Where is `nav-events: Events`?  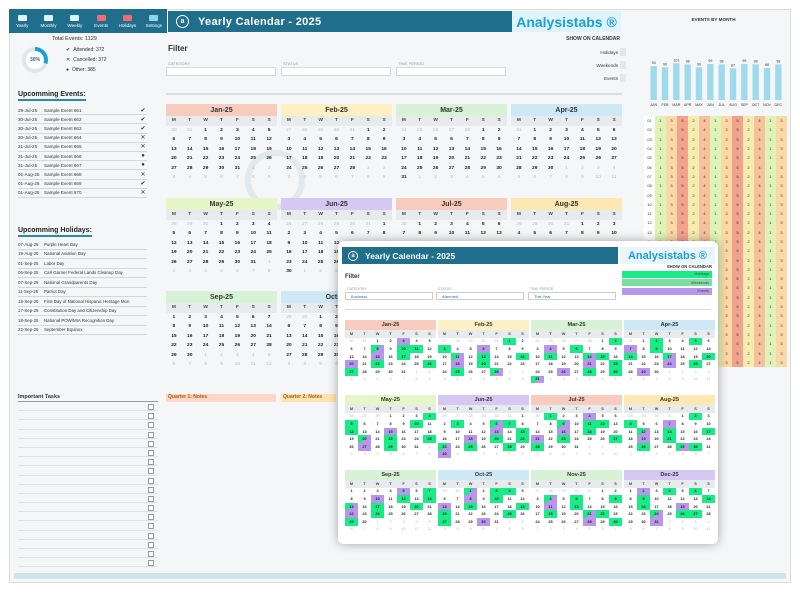 nav-events: Events is located at coordinates (101, 21).